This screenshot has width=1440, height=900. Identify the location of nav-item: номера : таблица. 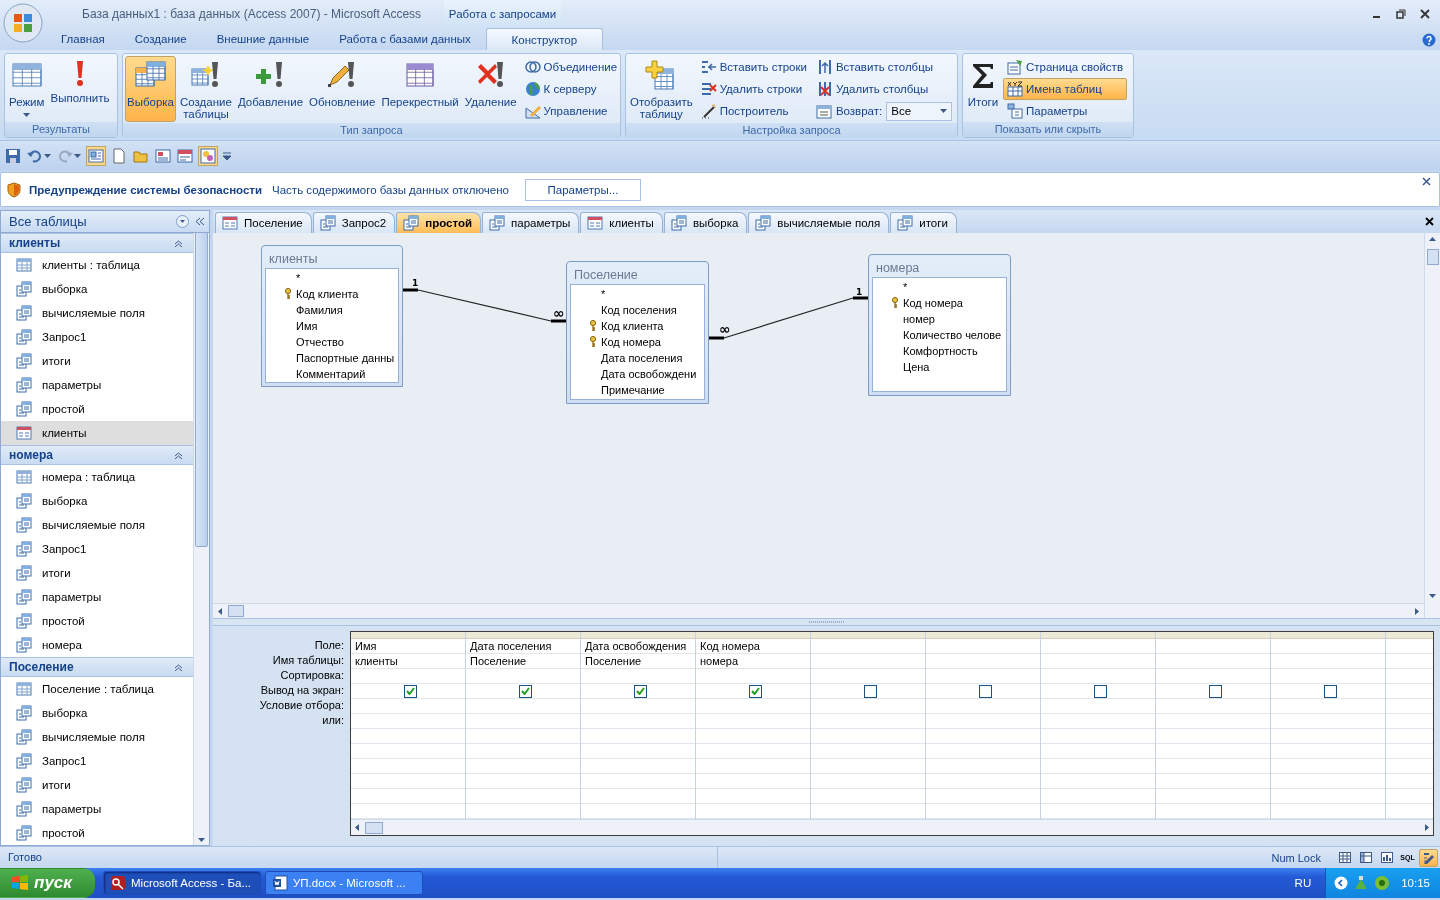
(97, 477).